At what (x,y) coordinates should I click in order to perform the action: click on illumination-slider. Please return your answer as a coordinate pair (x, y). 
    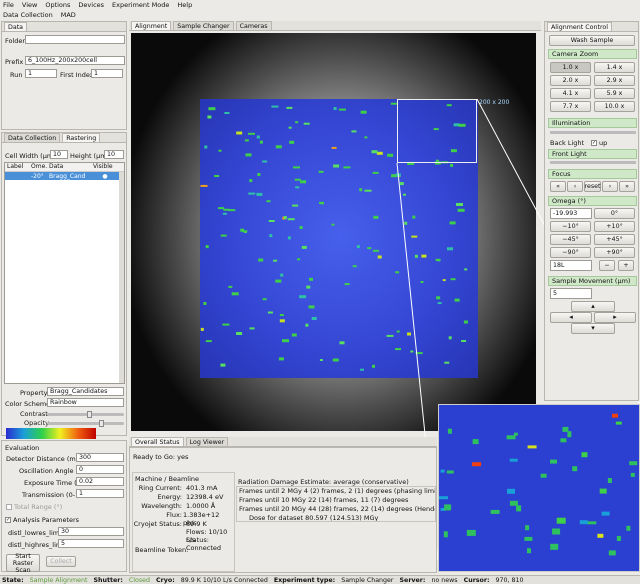
    Looking at the image, I should click on (593, 132).